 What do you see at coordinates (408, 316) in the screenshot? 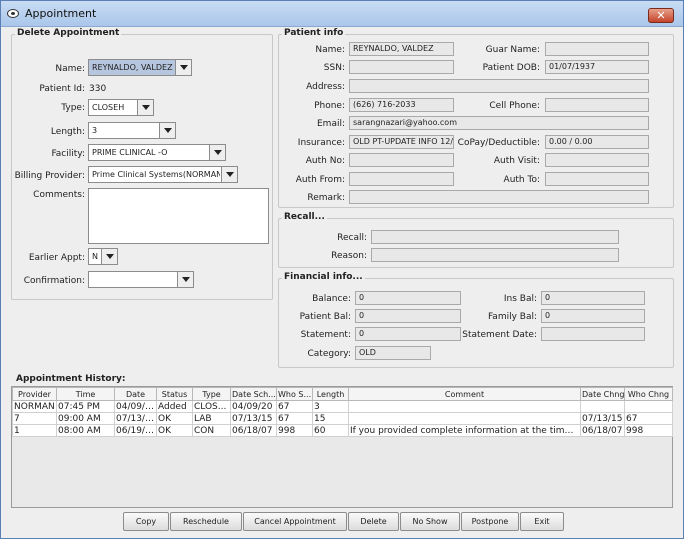
I see `patient-bal-field: 0` at bounding box center [408, 316].